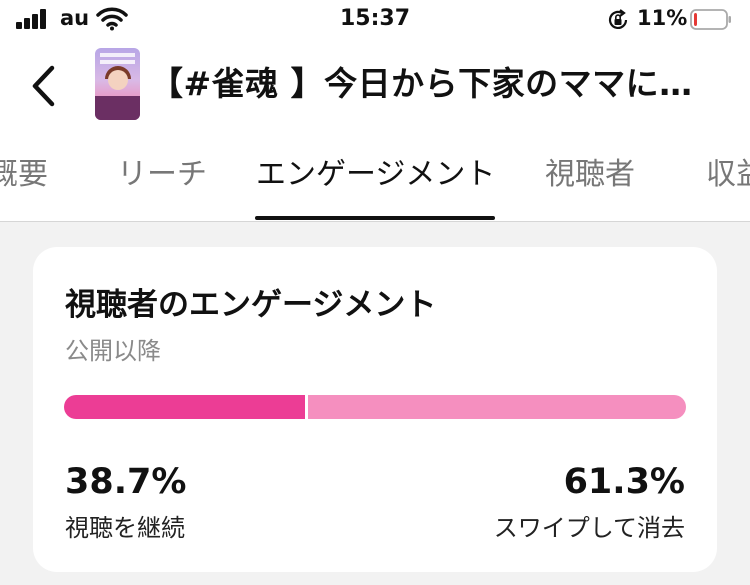 This screenshot has width=750, height=585. Describe the element at coordinates (113, 351) in the screenshot. I see `card-subtitle: 公開以降` at that location.